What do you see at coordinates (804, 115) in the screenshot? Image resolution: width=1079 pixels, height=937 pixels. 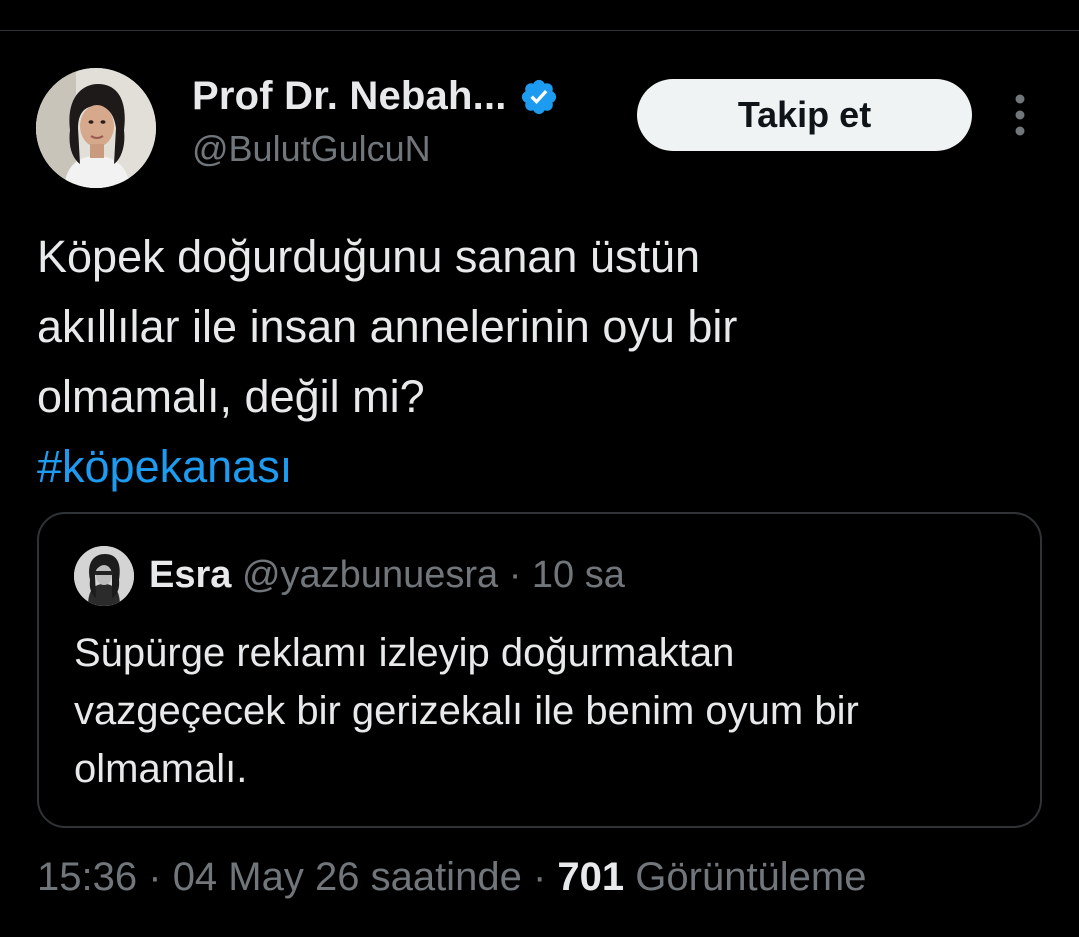 I see `follow-button: Takip et` at bounding box center [804, 115].